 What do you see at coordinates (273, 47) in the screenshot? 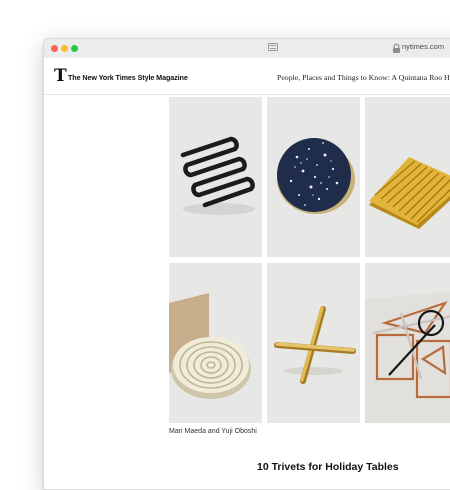
I see `reader-view-icon` at bounding box center [273, 47].